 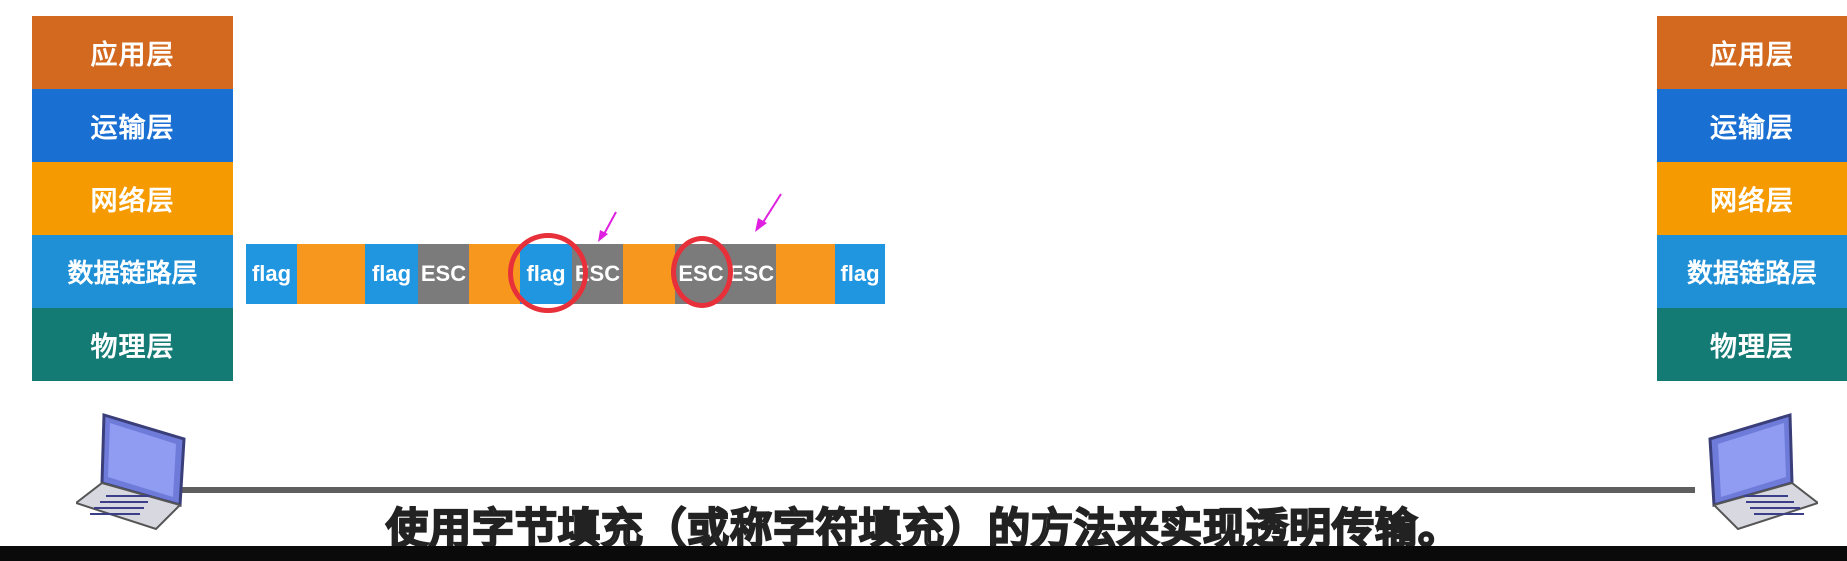 I want to click on right-network-layer: 网络层, so click(x=1752, y=198).